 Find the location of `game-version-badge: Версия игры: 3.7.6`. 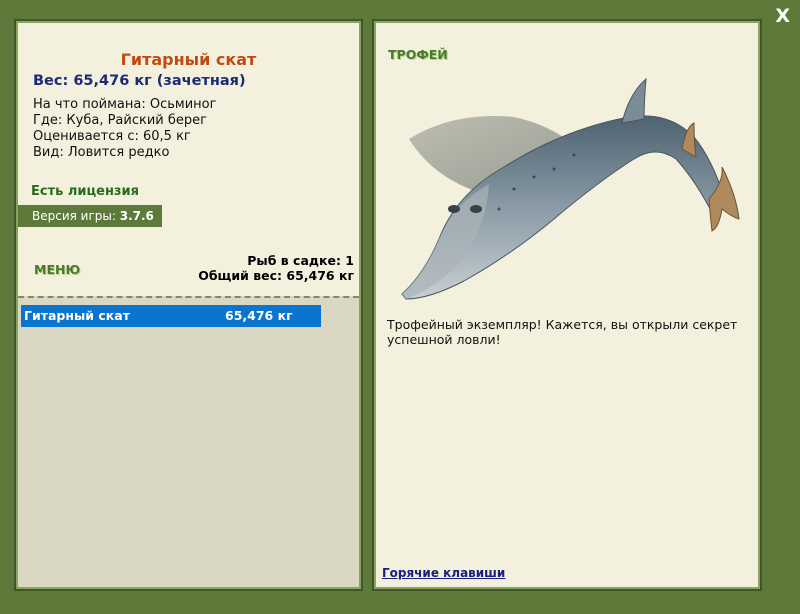

game-version-badge: Версия игры: 3.7.6 is located at coordinates (90, 216).